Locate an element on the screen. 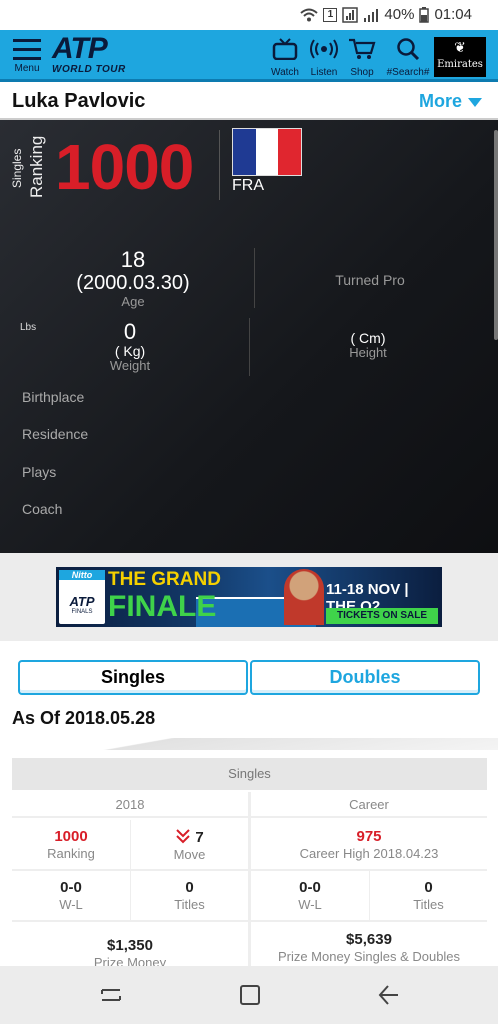  nav-shop: Shop is located at coordinates (362, 58).